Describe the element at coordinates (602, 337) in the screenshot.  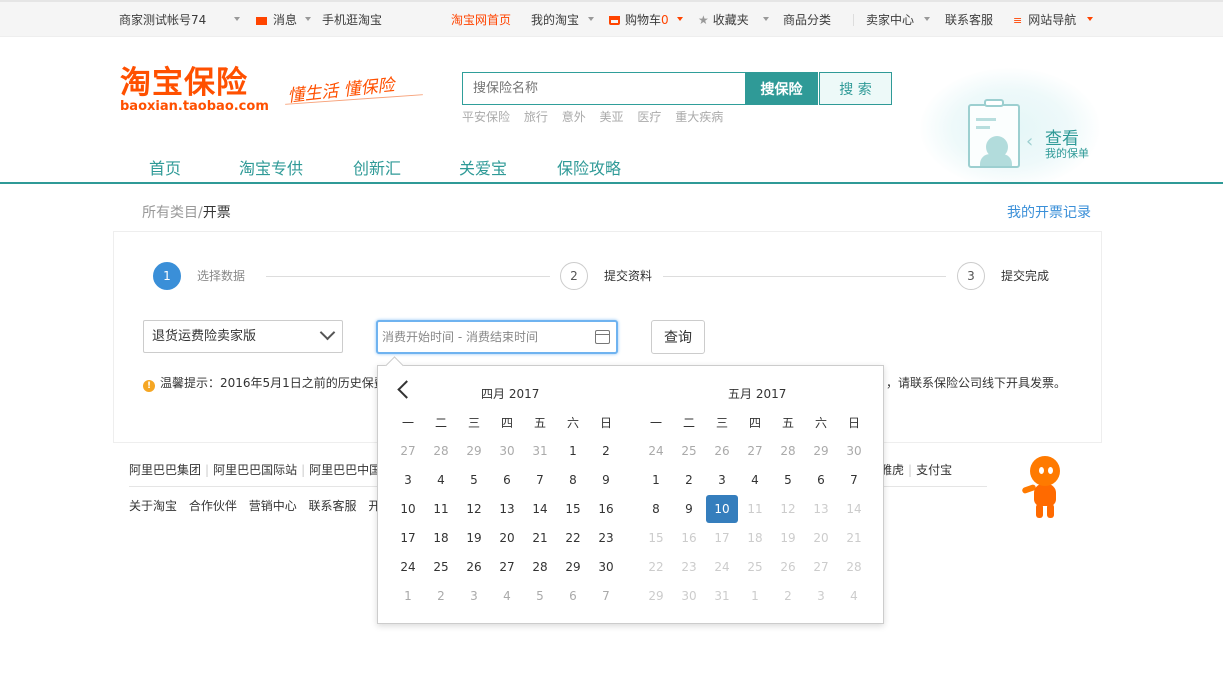
I see `calendar-icon` at that location.